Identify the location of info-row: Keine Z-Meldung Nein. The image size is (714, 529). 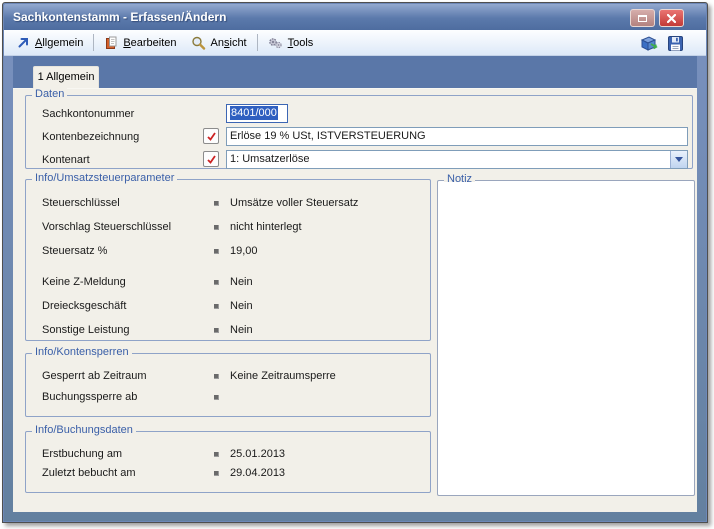
(228, 283).